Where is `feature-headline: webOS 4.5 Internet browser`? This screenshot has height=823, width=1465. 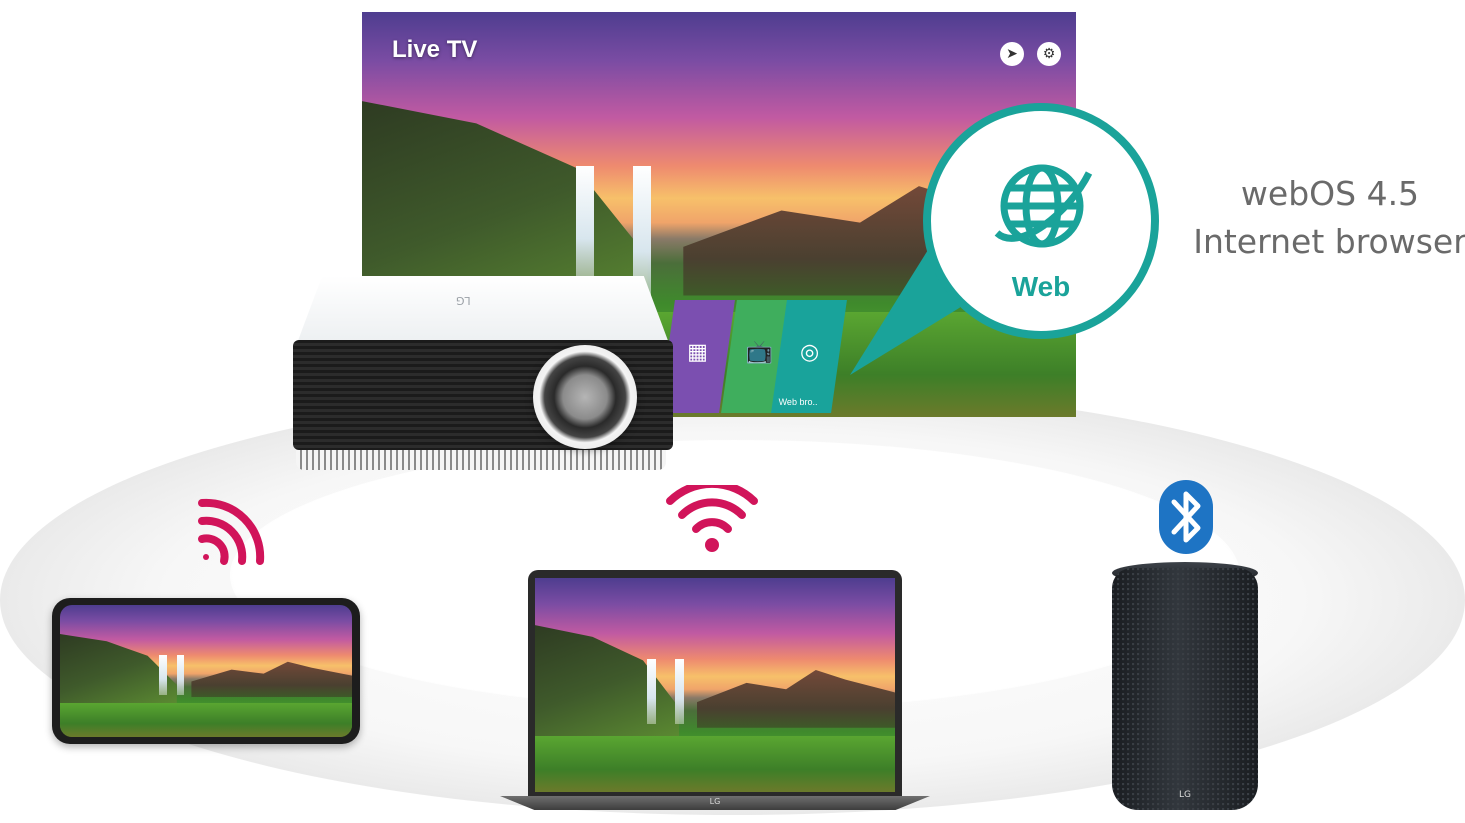 feature-headline: webOS 4.5 Internet browser is located at coordinates (1322, 218).